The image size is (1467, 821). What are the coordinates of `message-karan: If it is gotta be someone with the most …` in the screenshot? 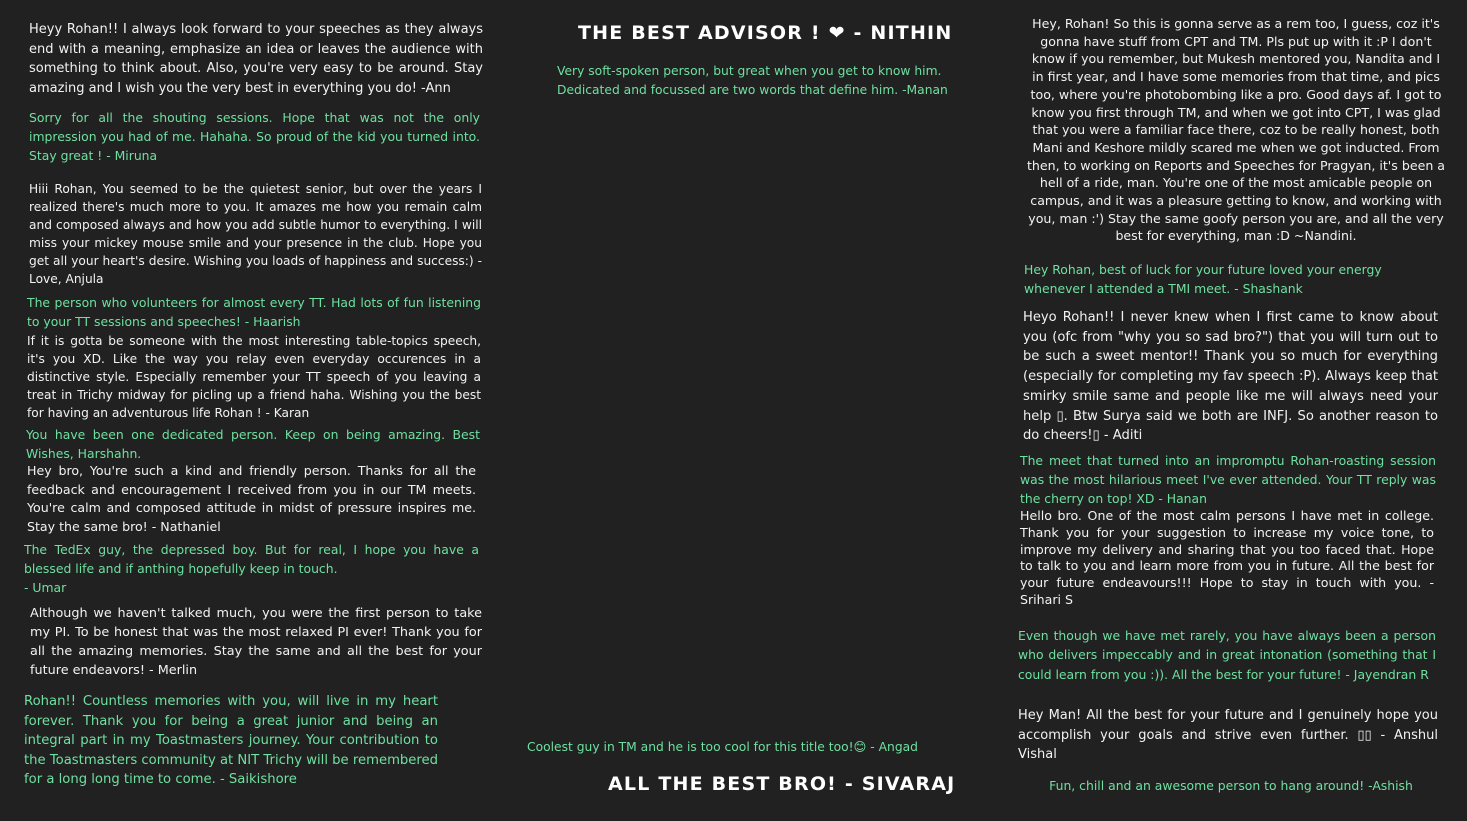 It's located at (254, 377).